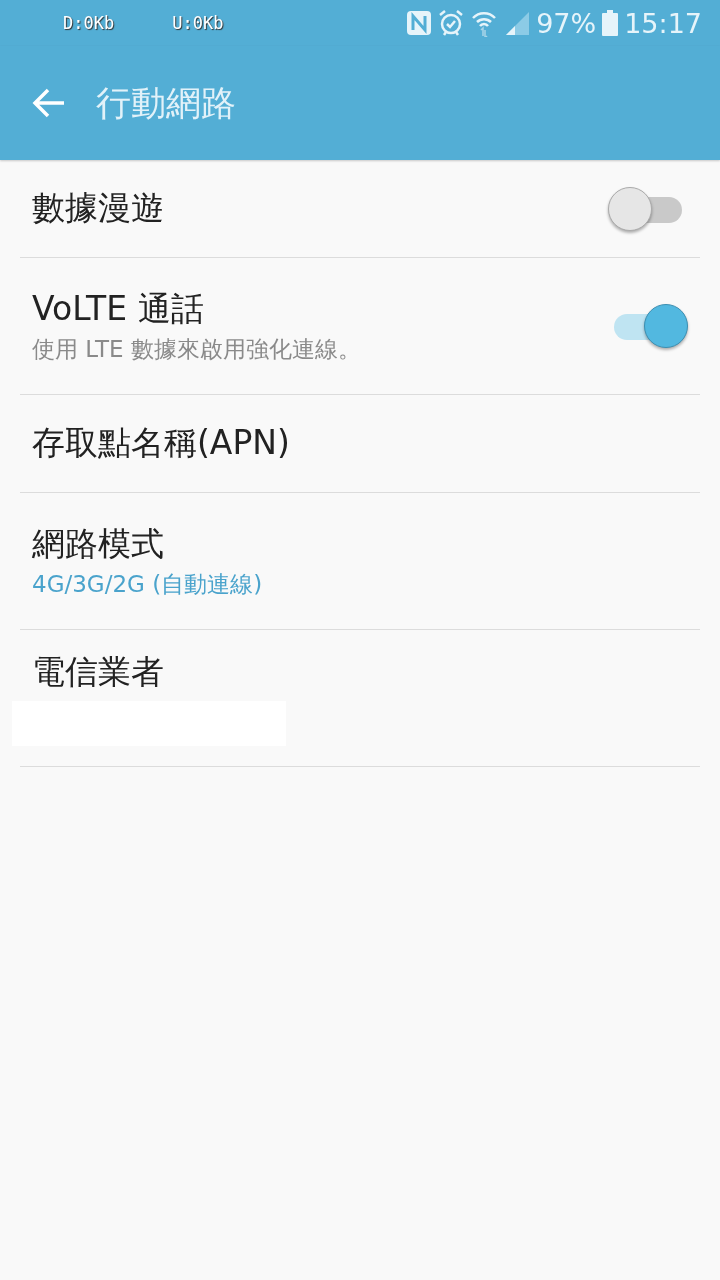  I want to click on upload-speed: U:0Kb, so click(198, 23).